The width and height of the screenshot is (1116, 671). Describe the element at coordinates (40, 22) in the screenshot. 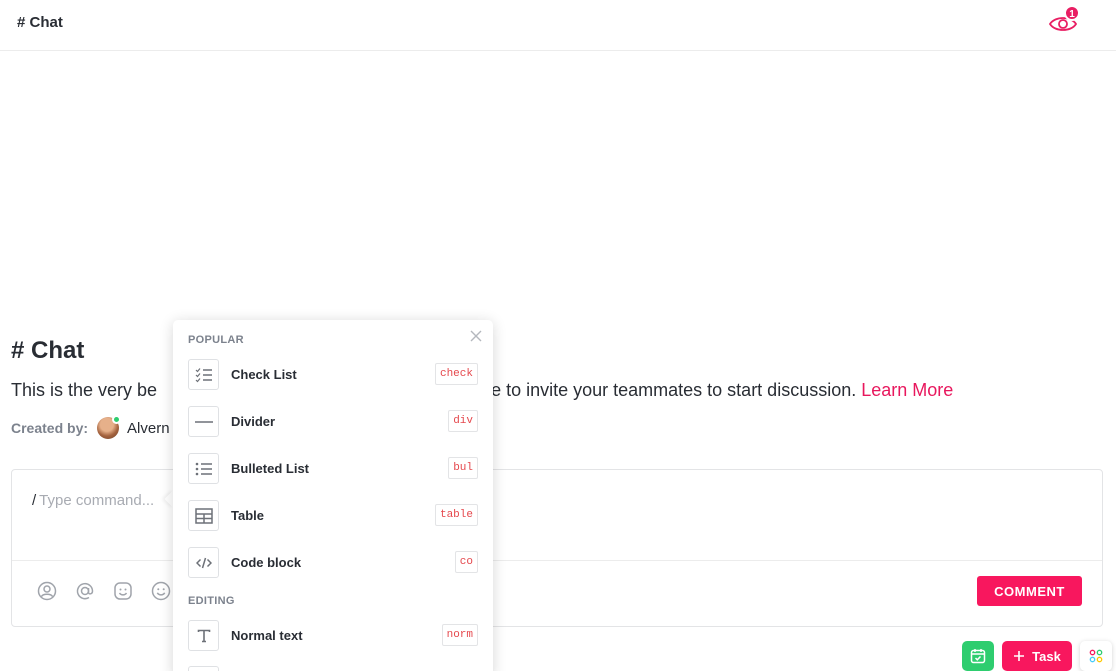

I see `page-title: # Chat` at that location.